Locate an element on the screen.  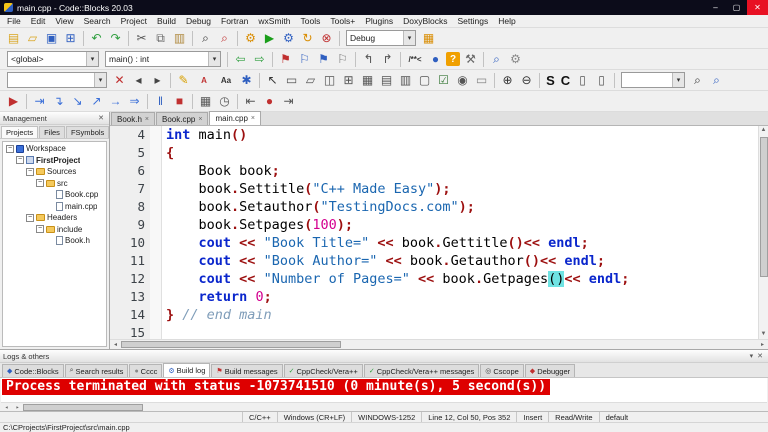
run-icon: ▶ is located at coordinates (269, 38).